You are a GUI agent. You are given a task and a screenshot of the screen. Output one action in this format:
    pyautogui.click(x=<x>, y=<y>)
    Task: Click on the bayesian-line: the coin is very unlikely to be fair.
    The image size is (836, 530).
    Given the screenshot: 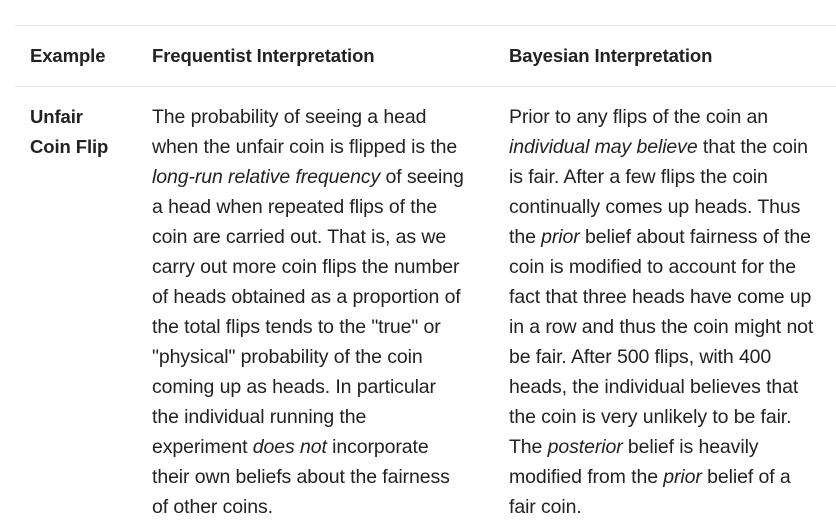 What is the action you would take?
    pyautogui.click(x=672, y=417)
    